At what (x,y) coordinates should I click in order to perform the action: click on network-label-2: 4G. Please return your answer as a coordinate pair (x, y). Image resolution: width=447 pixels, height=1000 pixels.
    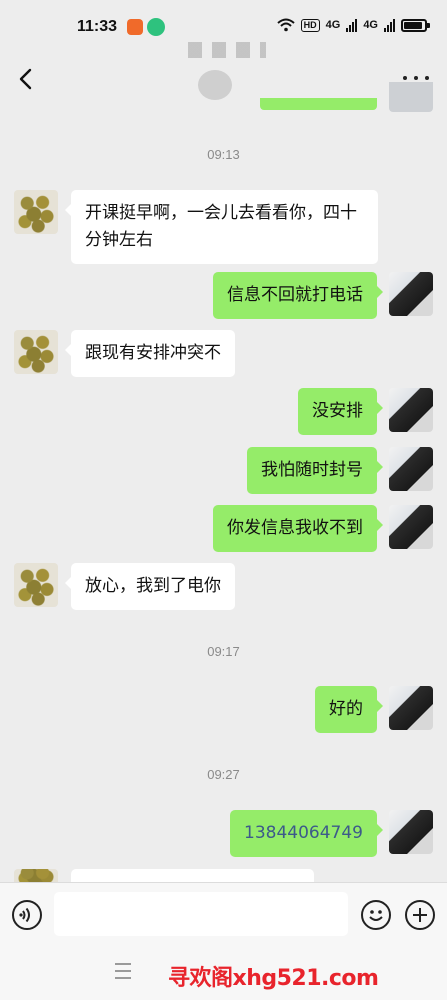
    Looking at the image, I should click on (370, 25).